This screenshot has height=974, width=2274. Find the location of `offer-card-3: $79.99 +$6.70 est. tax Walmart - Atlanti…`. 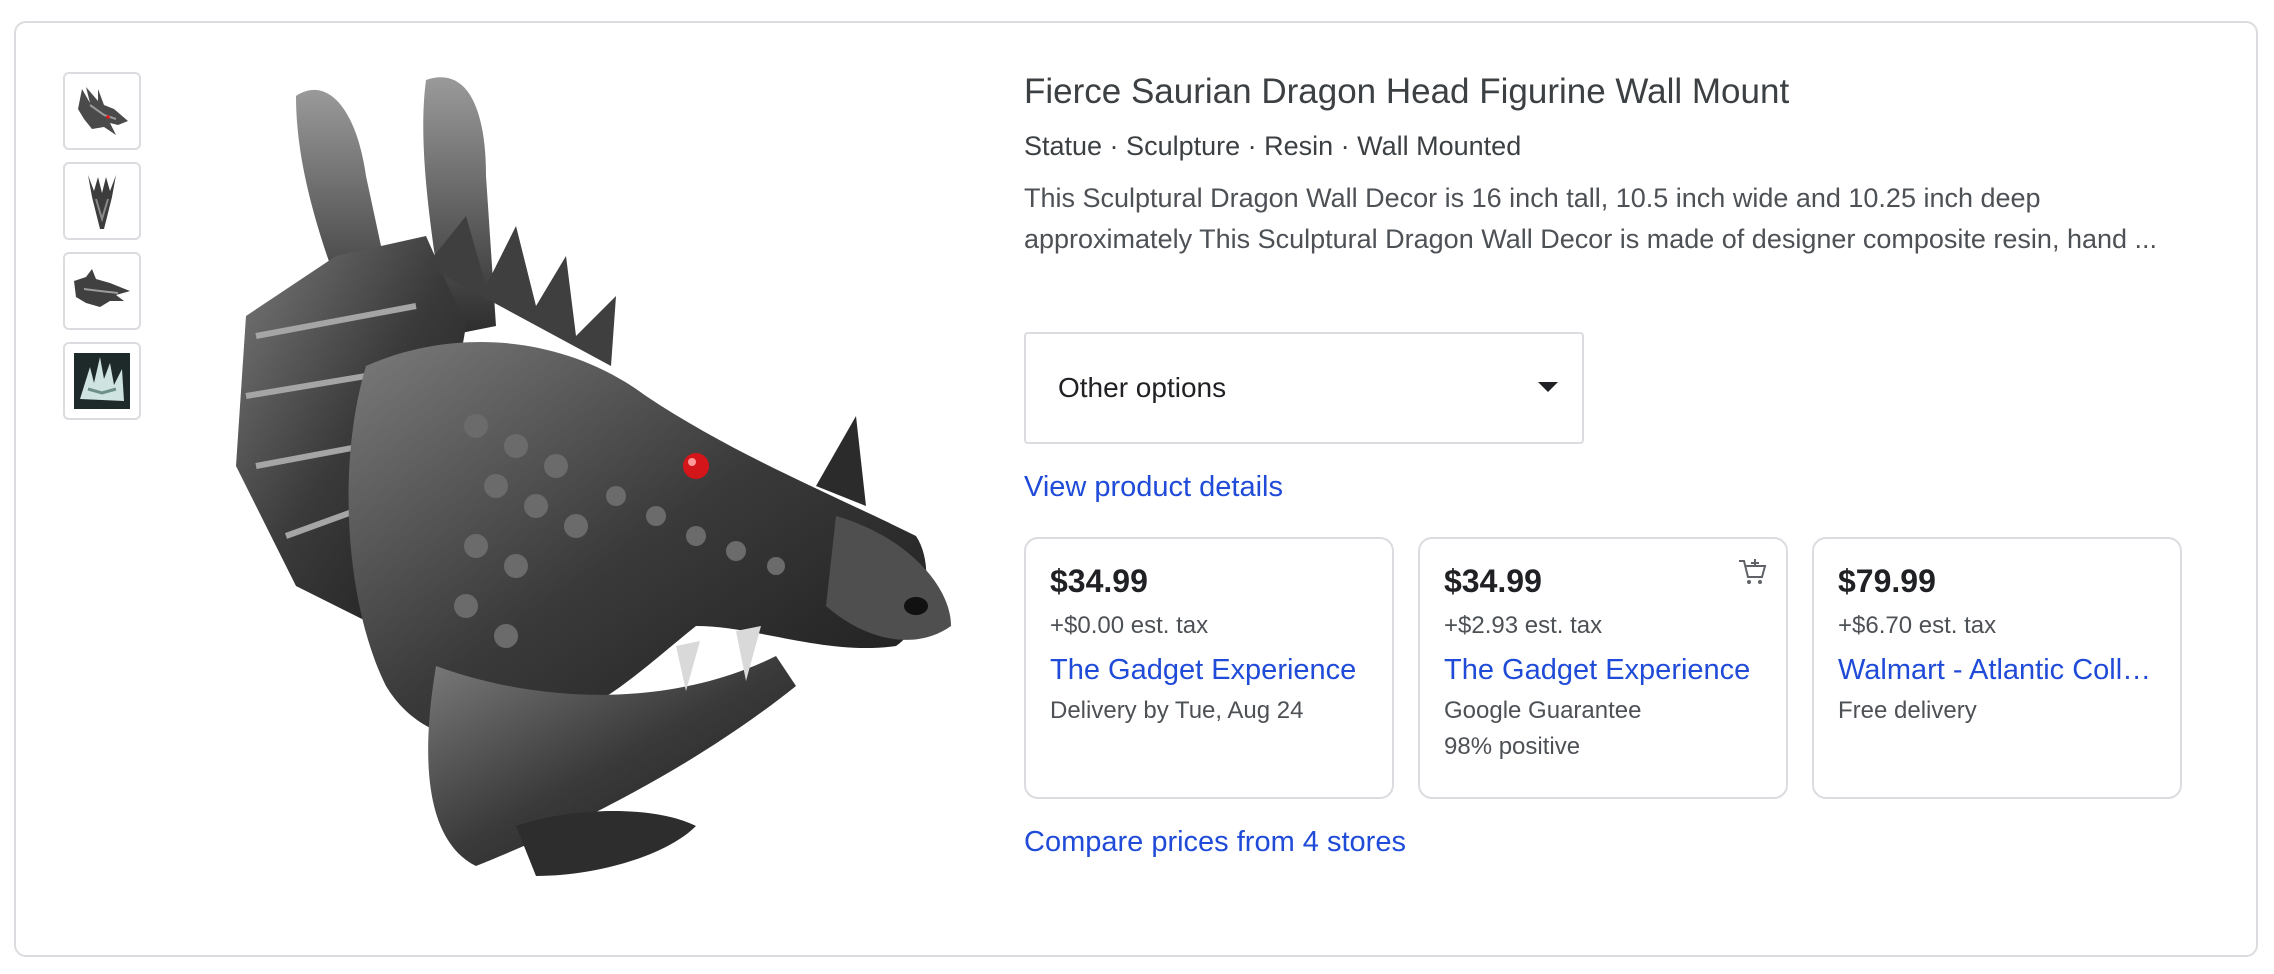

offer-card-3: $79.99 +$6.70 est. tax Walmart - Atlanti… is located at coordinates (1997, 668).